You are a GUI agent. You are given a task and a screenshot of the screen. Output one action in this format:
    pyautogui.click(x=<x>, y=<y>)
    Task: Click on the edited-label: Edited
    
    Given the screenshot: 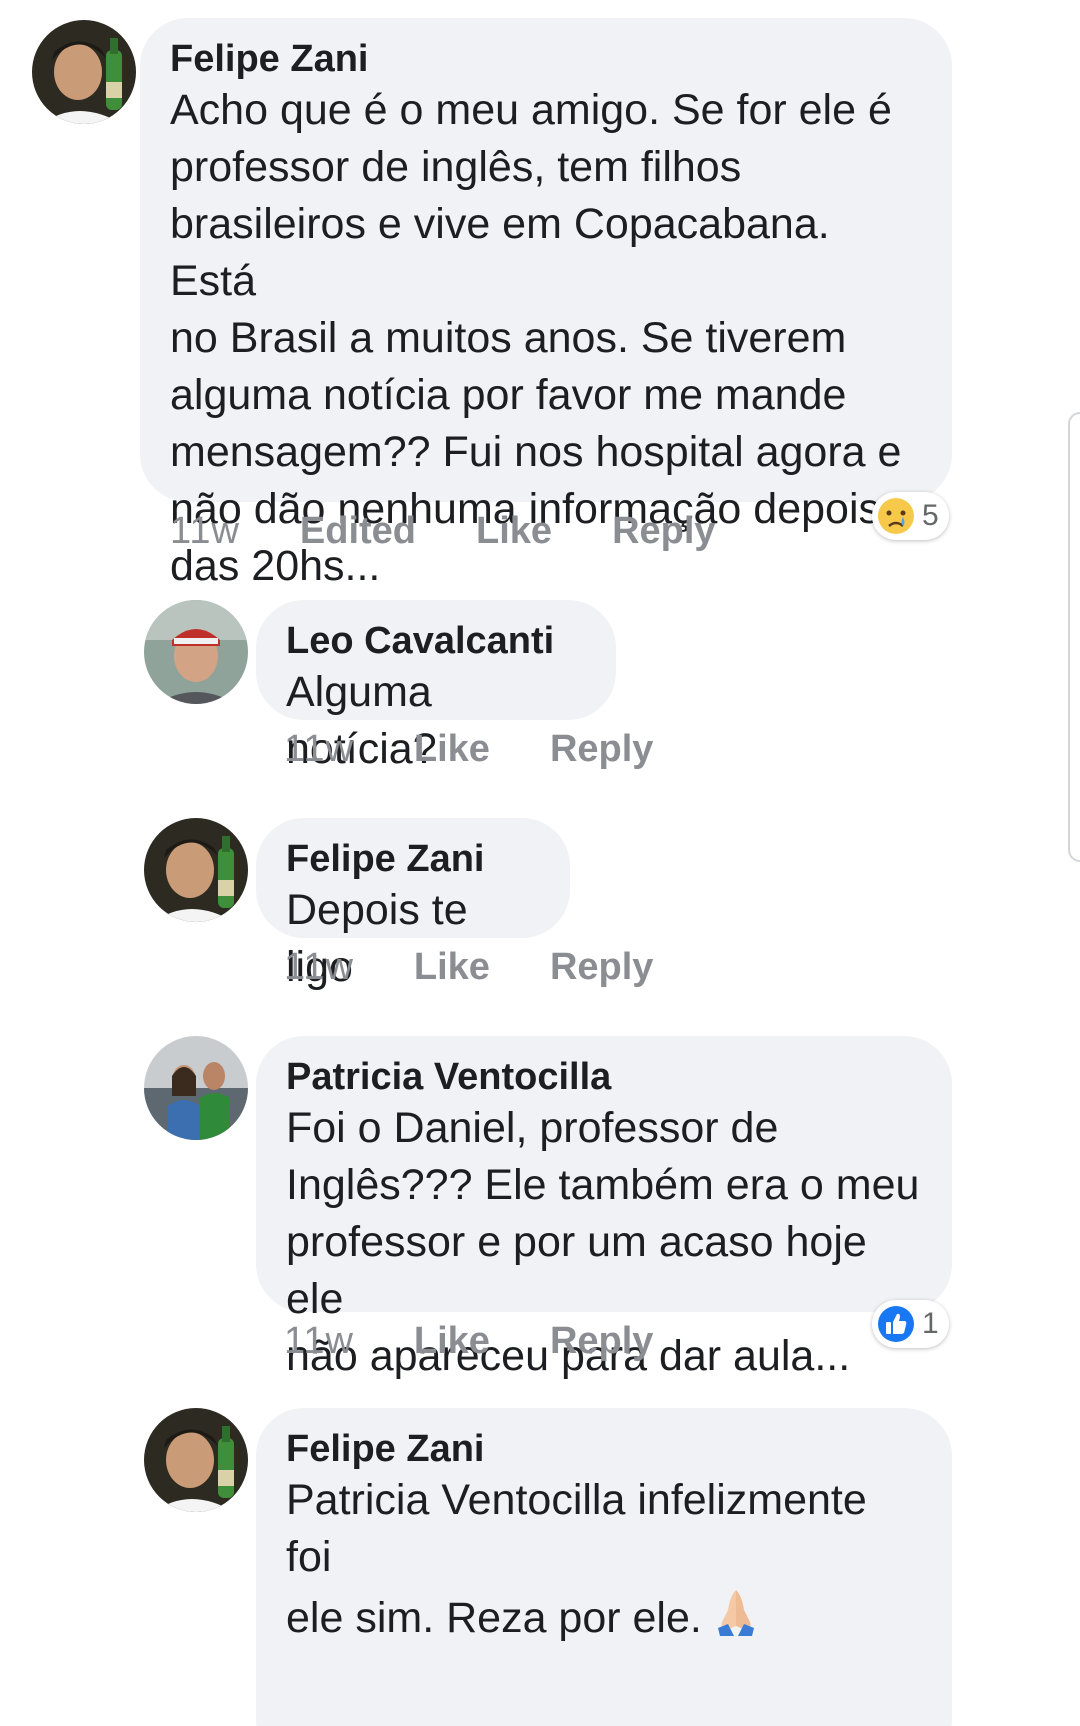 What is the action you would take?
    pyautogui.click(x=358, y=531)
    